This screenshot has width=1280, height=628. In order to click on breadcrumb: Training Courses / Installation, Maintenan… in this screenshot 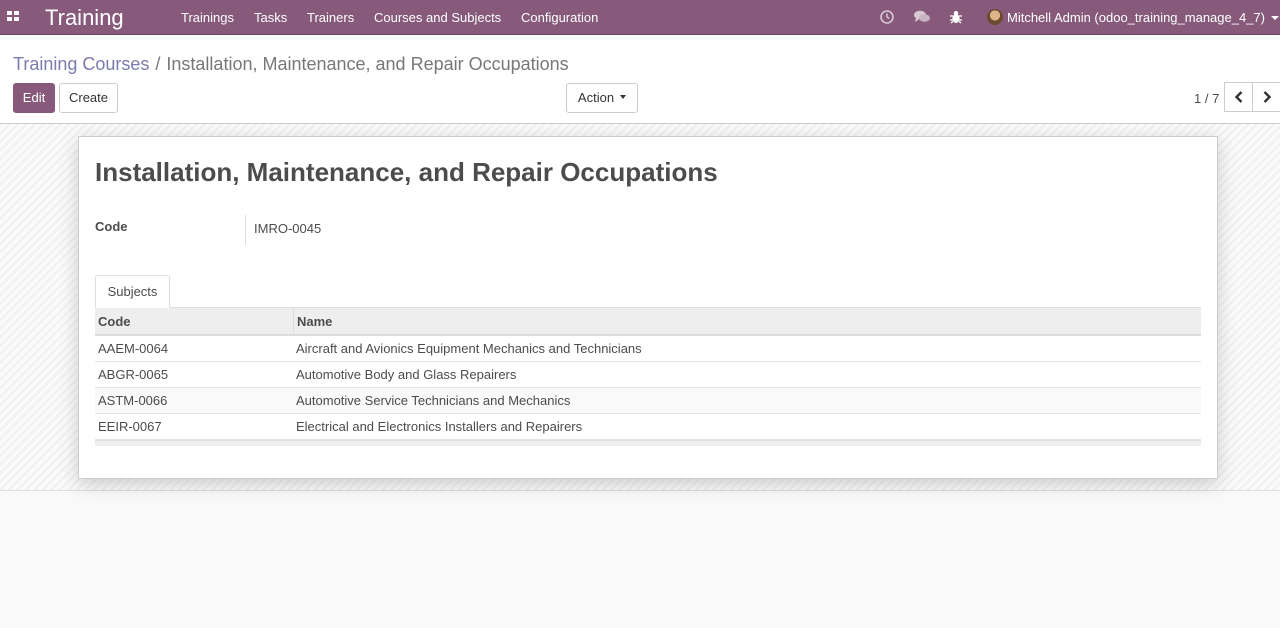, I will do `click(291, 64)`.